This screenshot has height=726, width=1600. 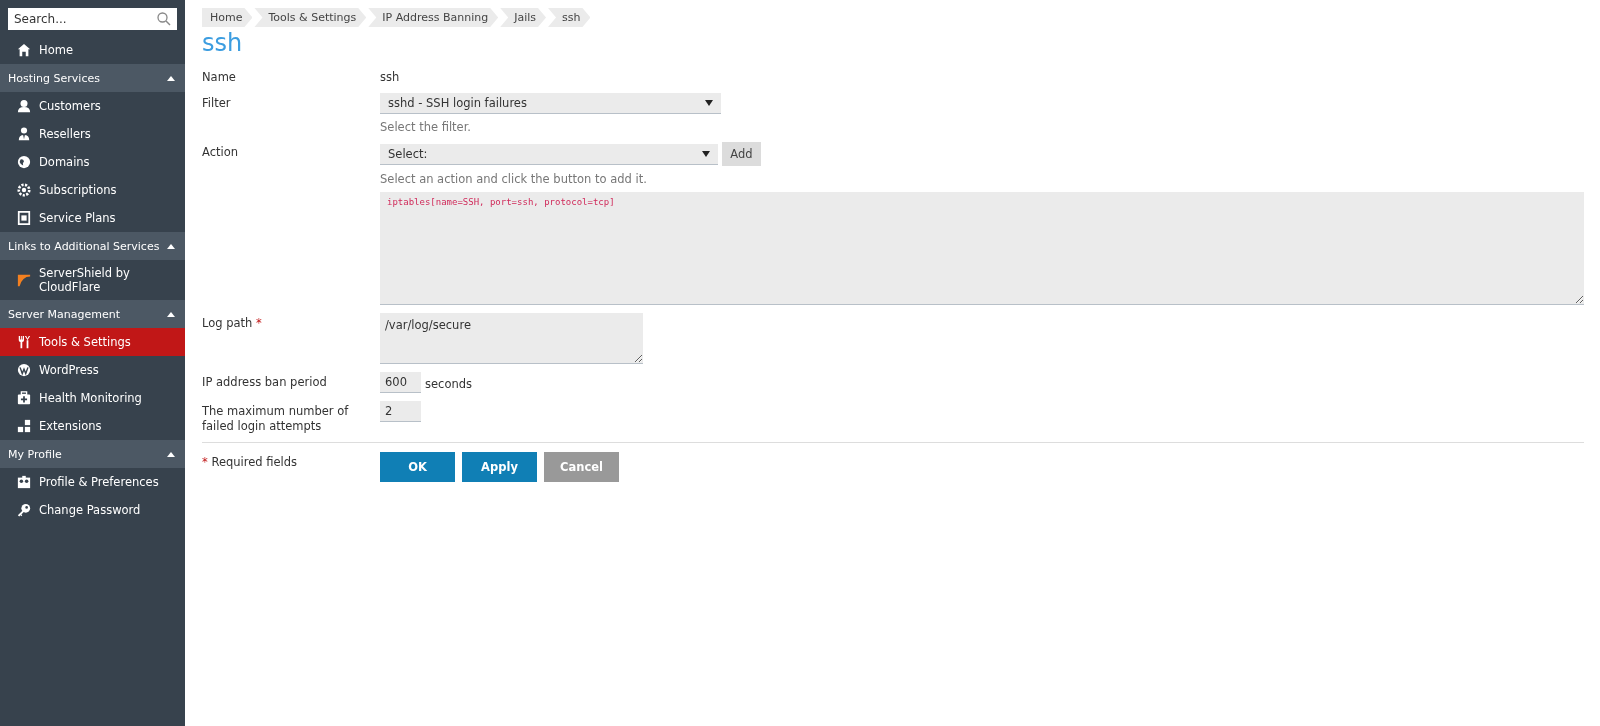 I want to click on unit-text: seconds, so click(x=448, y=383).